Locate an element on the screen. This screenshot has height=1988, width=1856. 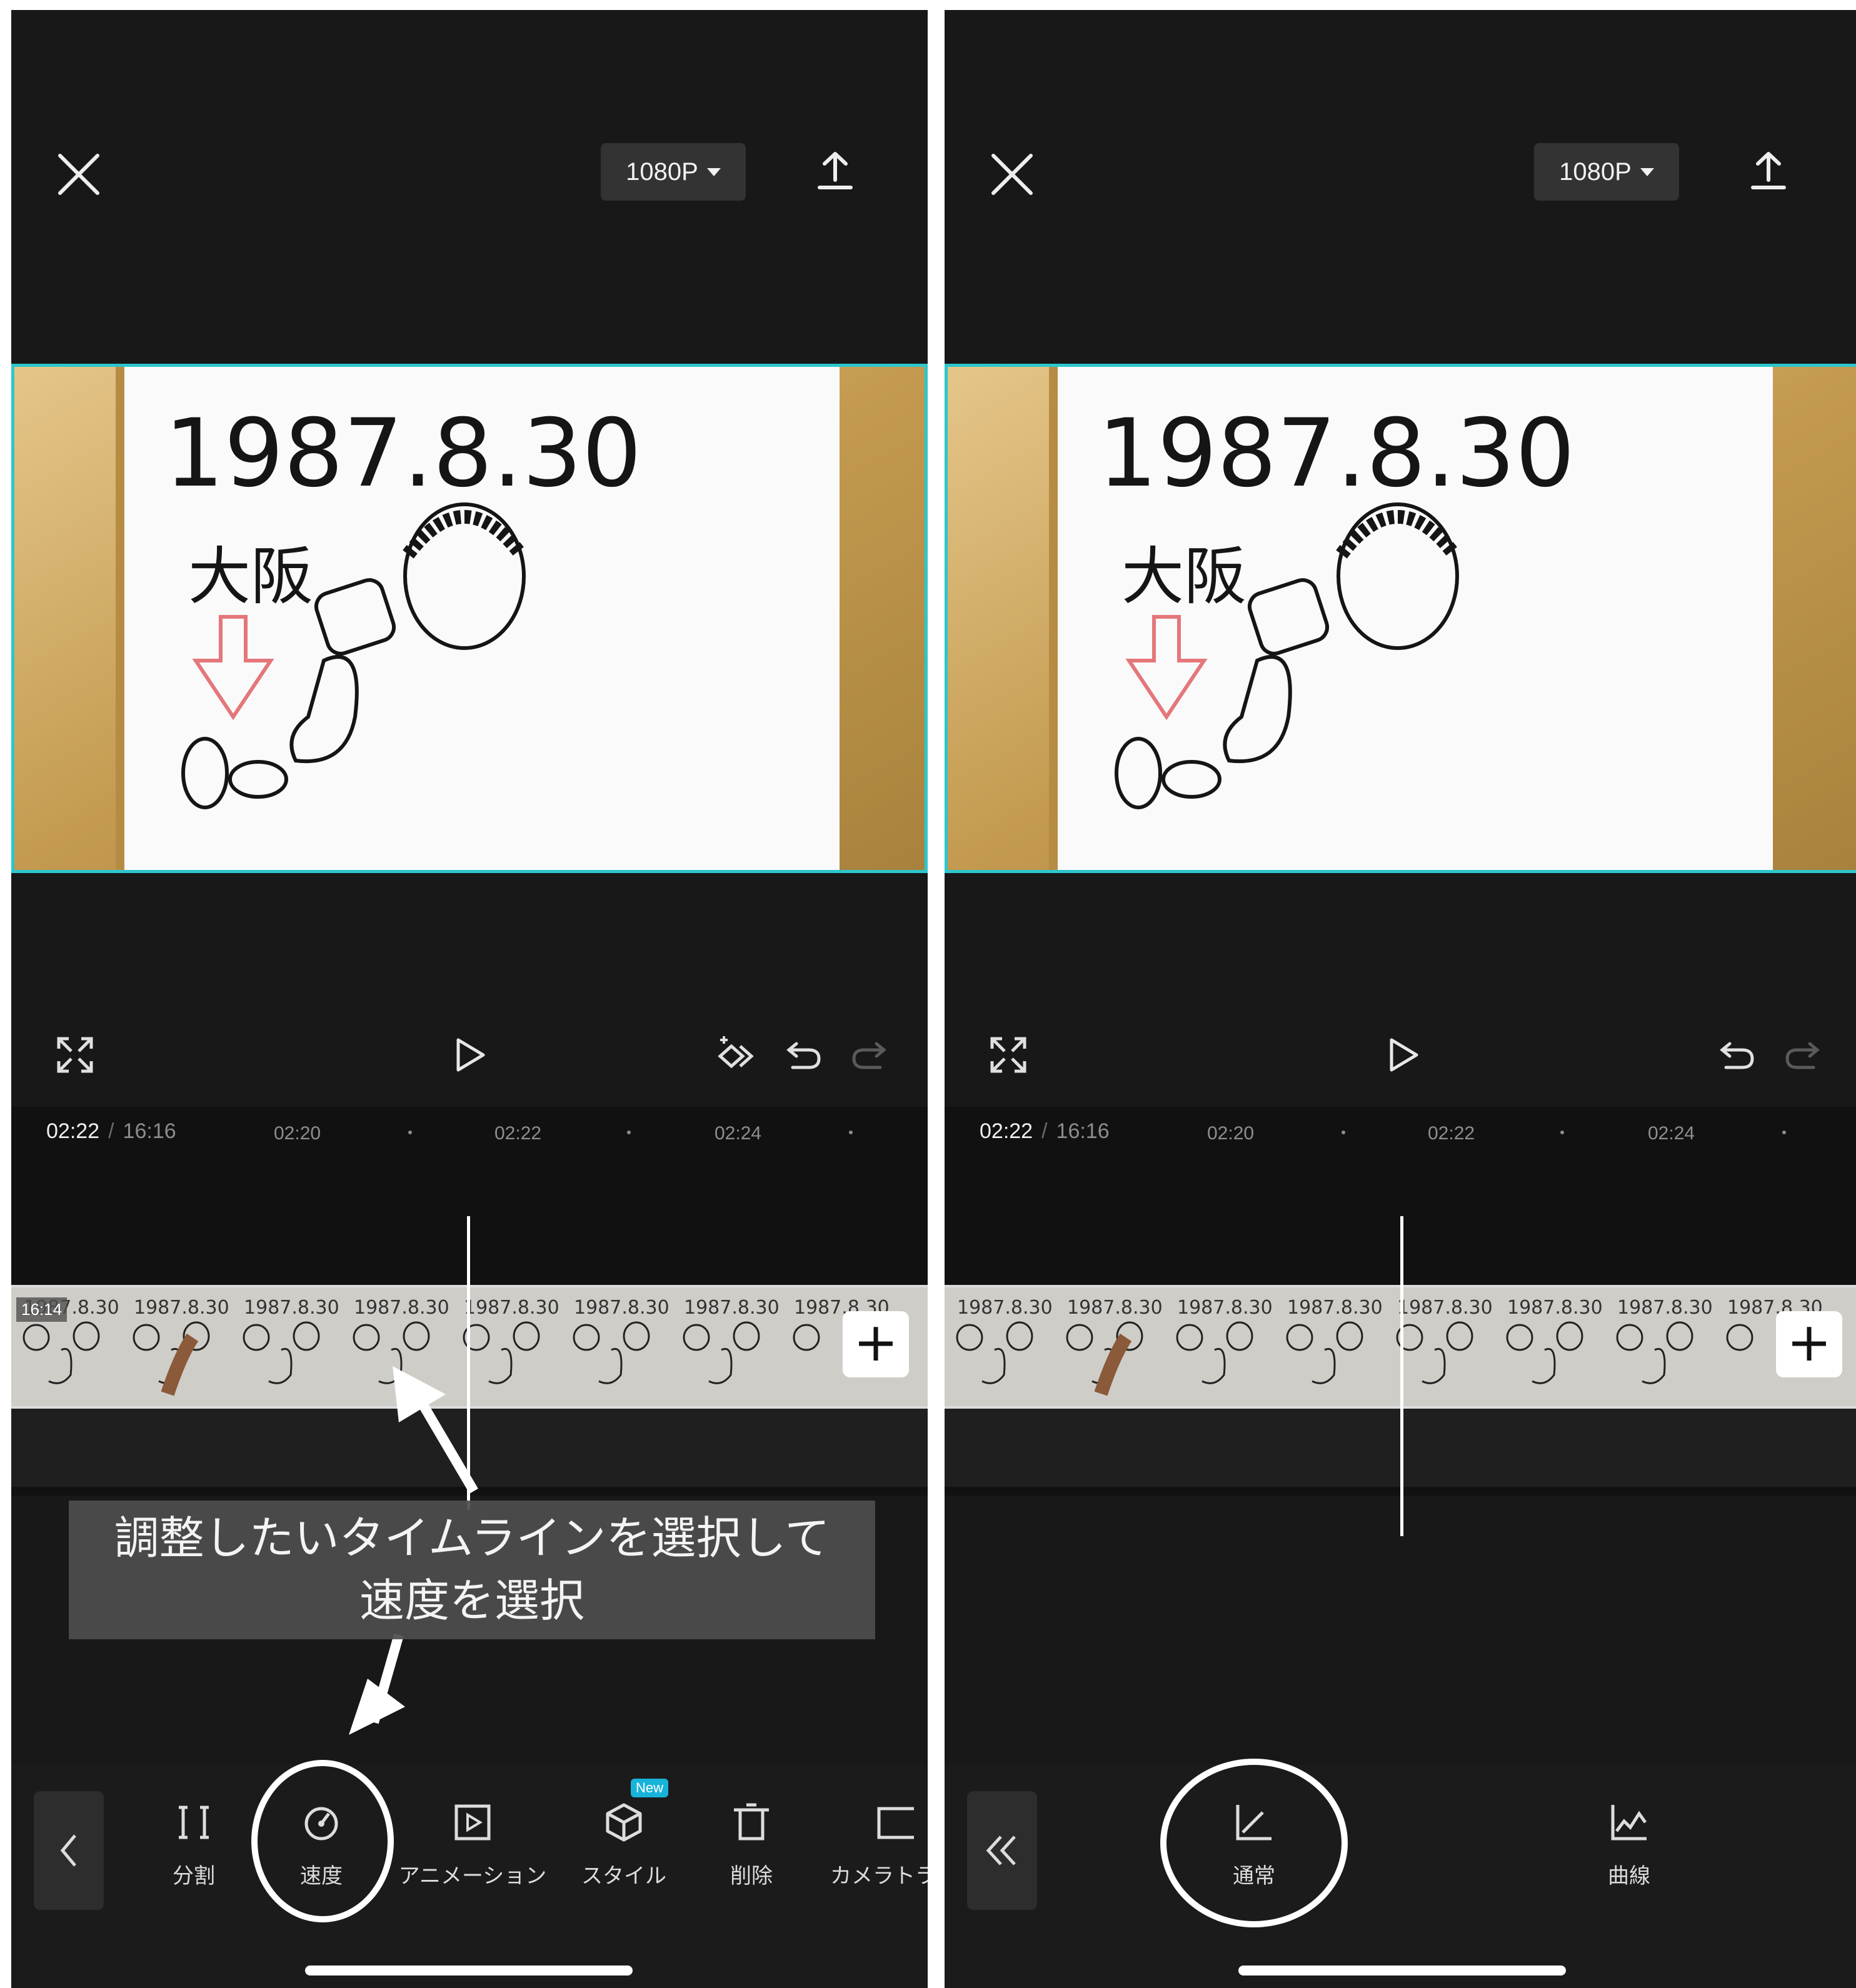
double-chevron-left-icon is located at coordinates (1001, 1851).